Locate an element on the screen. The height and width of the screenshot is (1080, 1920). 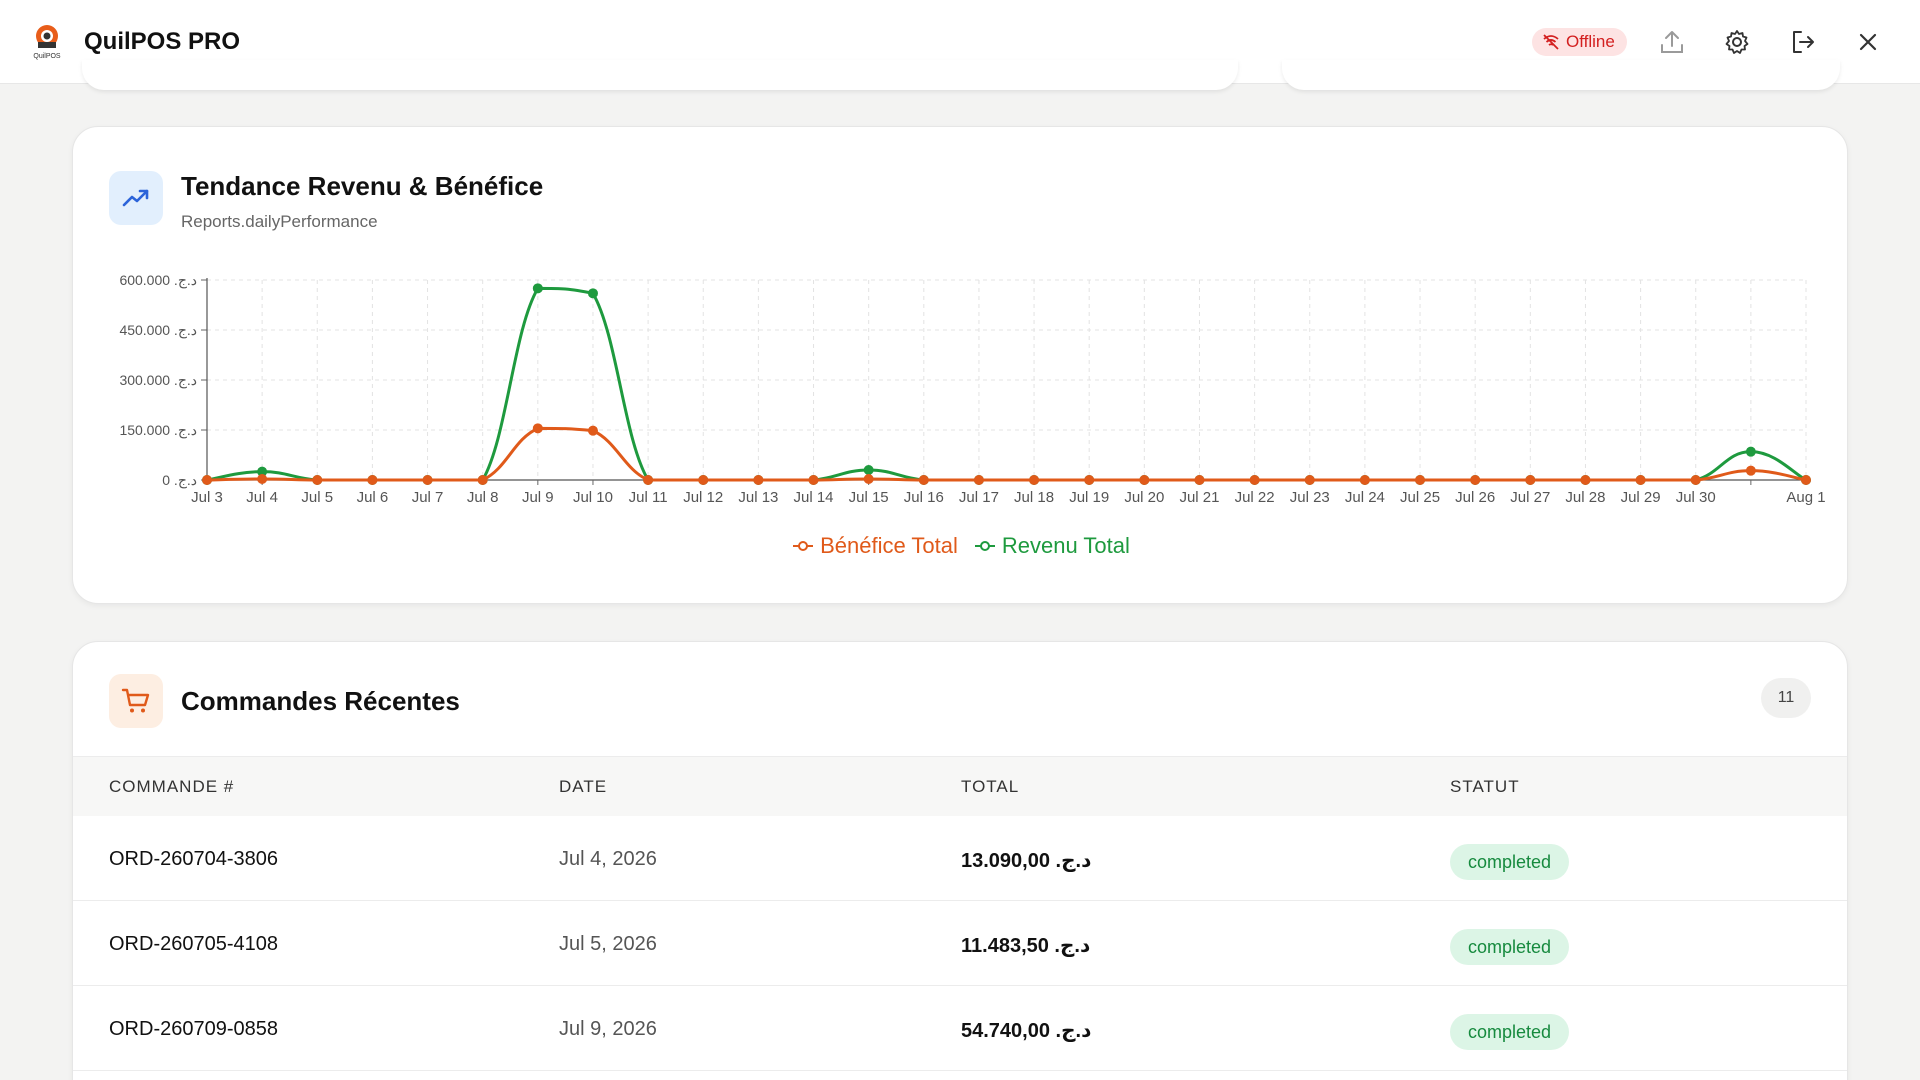
order-id: ORD-260709-0858 is located at coordinates (193, 1029).